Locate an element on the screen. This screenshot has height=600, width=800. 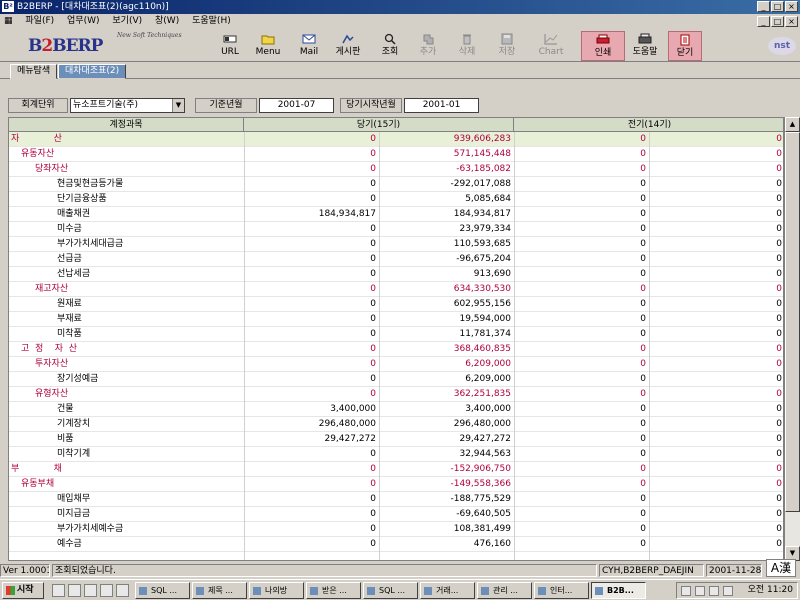
speaker-icon is located at coordinates (714, 591).